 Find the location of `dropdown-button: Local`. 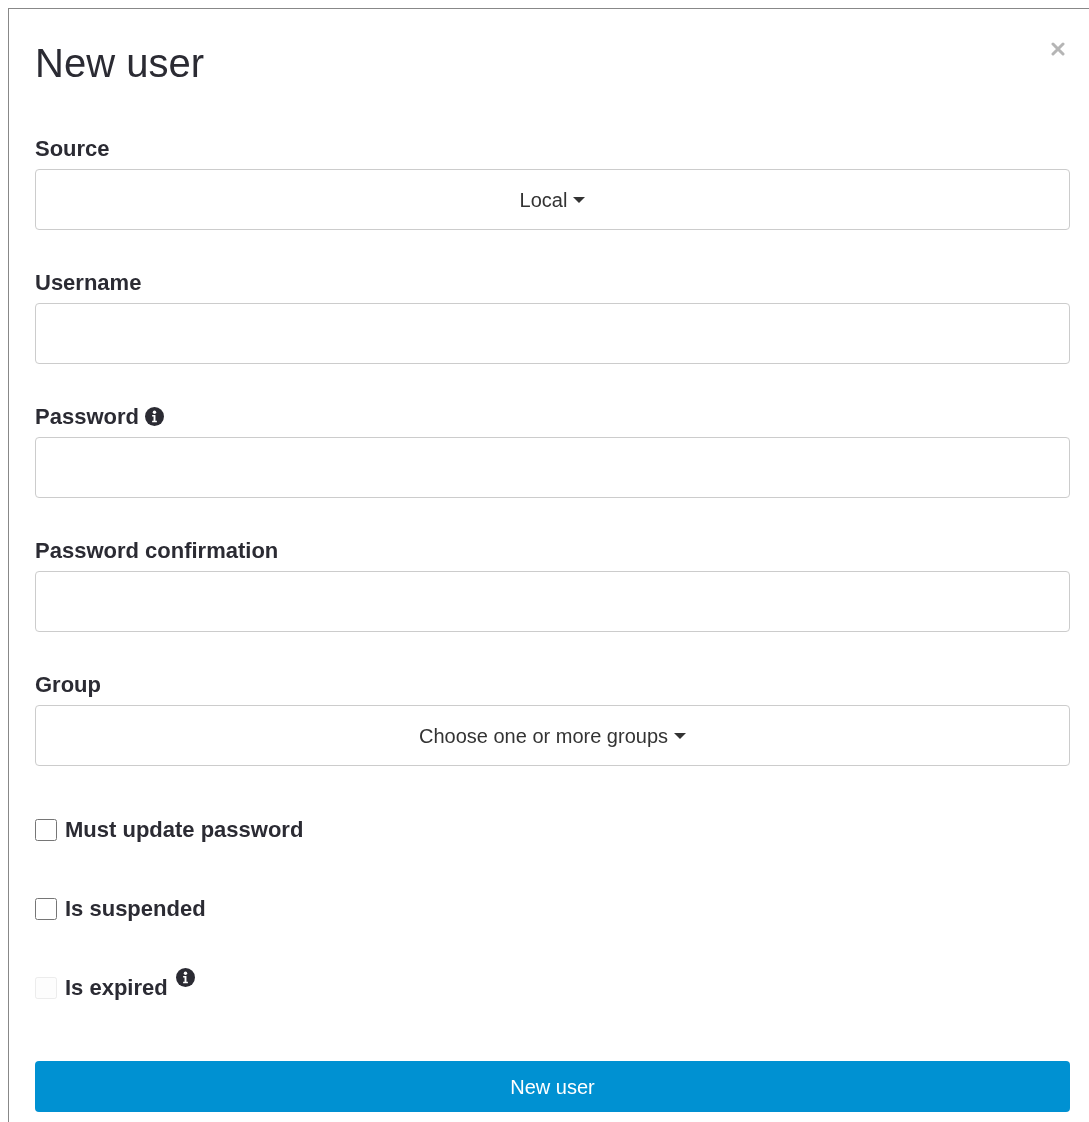

dropdown-button: Local is located at coordinates (552, 199).